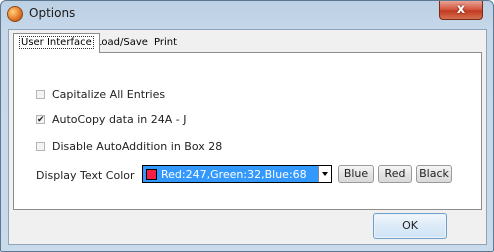  I want to click on tab-label: Print, so click(166, 42).